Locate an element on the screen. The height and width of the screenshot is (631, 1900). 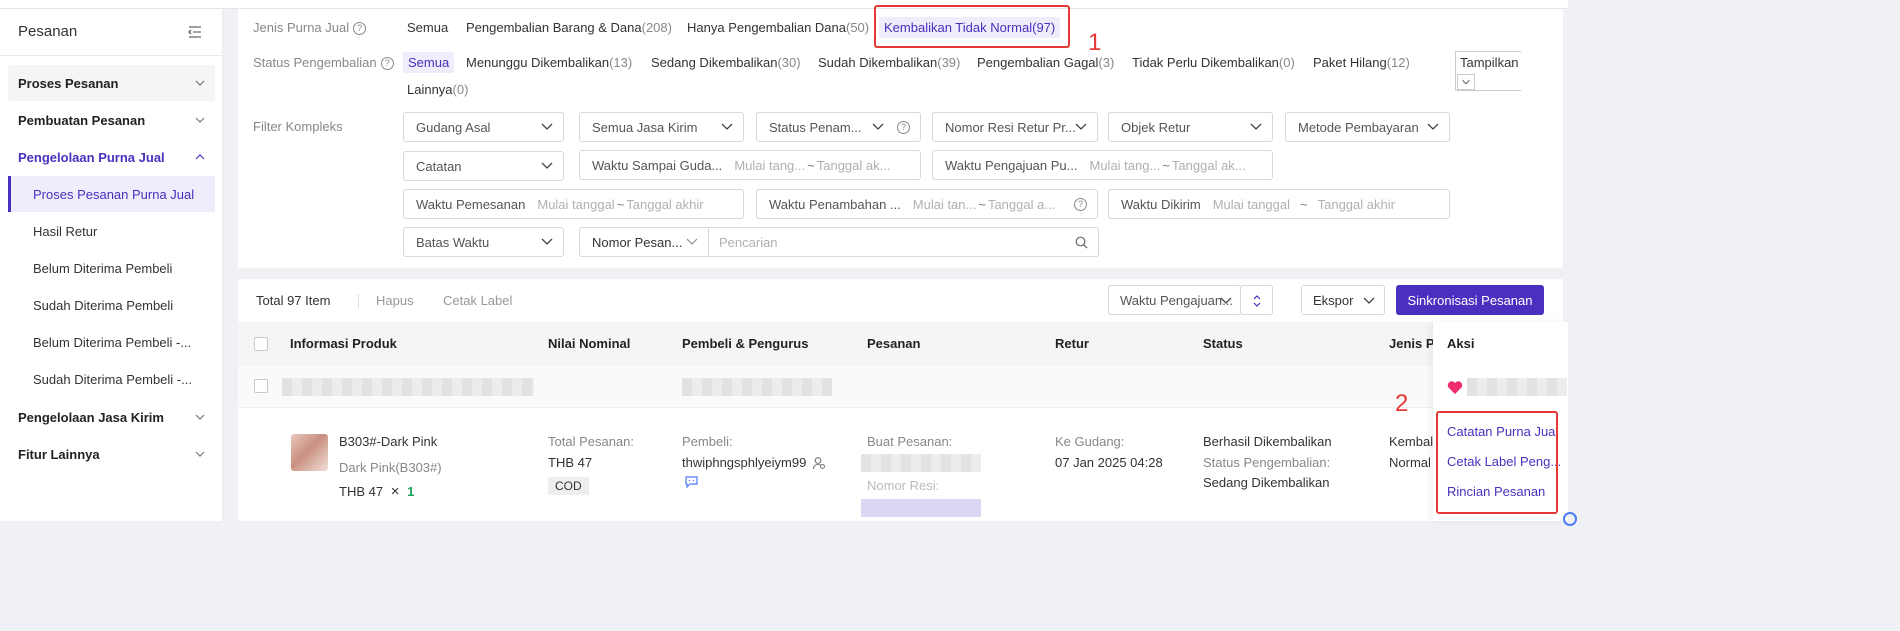
sinkronisasi-pesanan-button: Sinkronisasi Pesanan is located at coordinates (1470, 300).